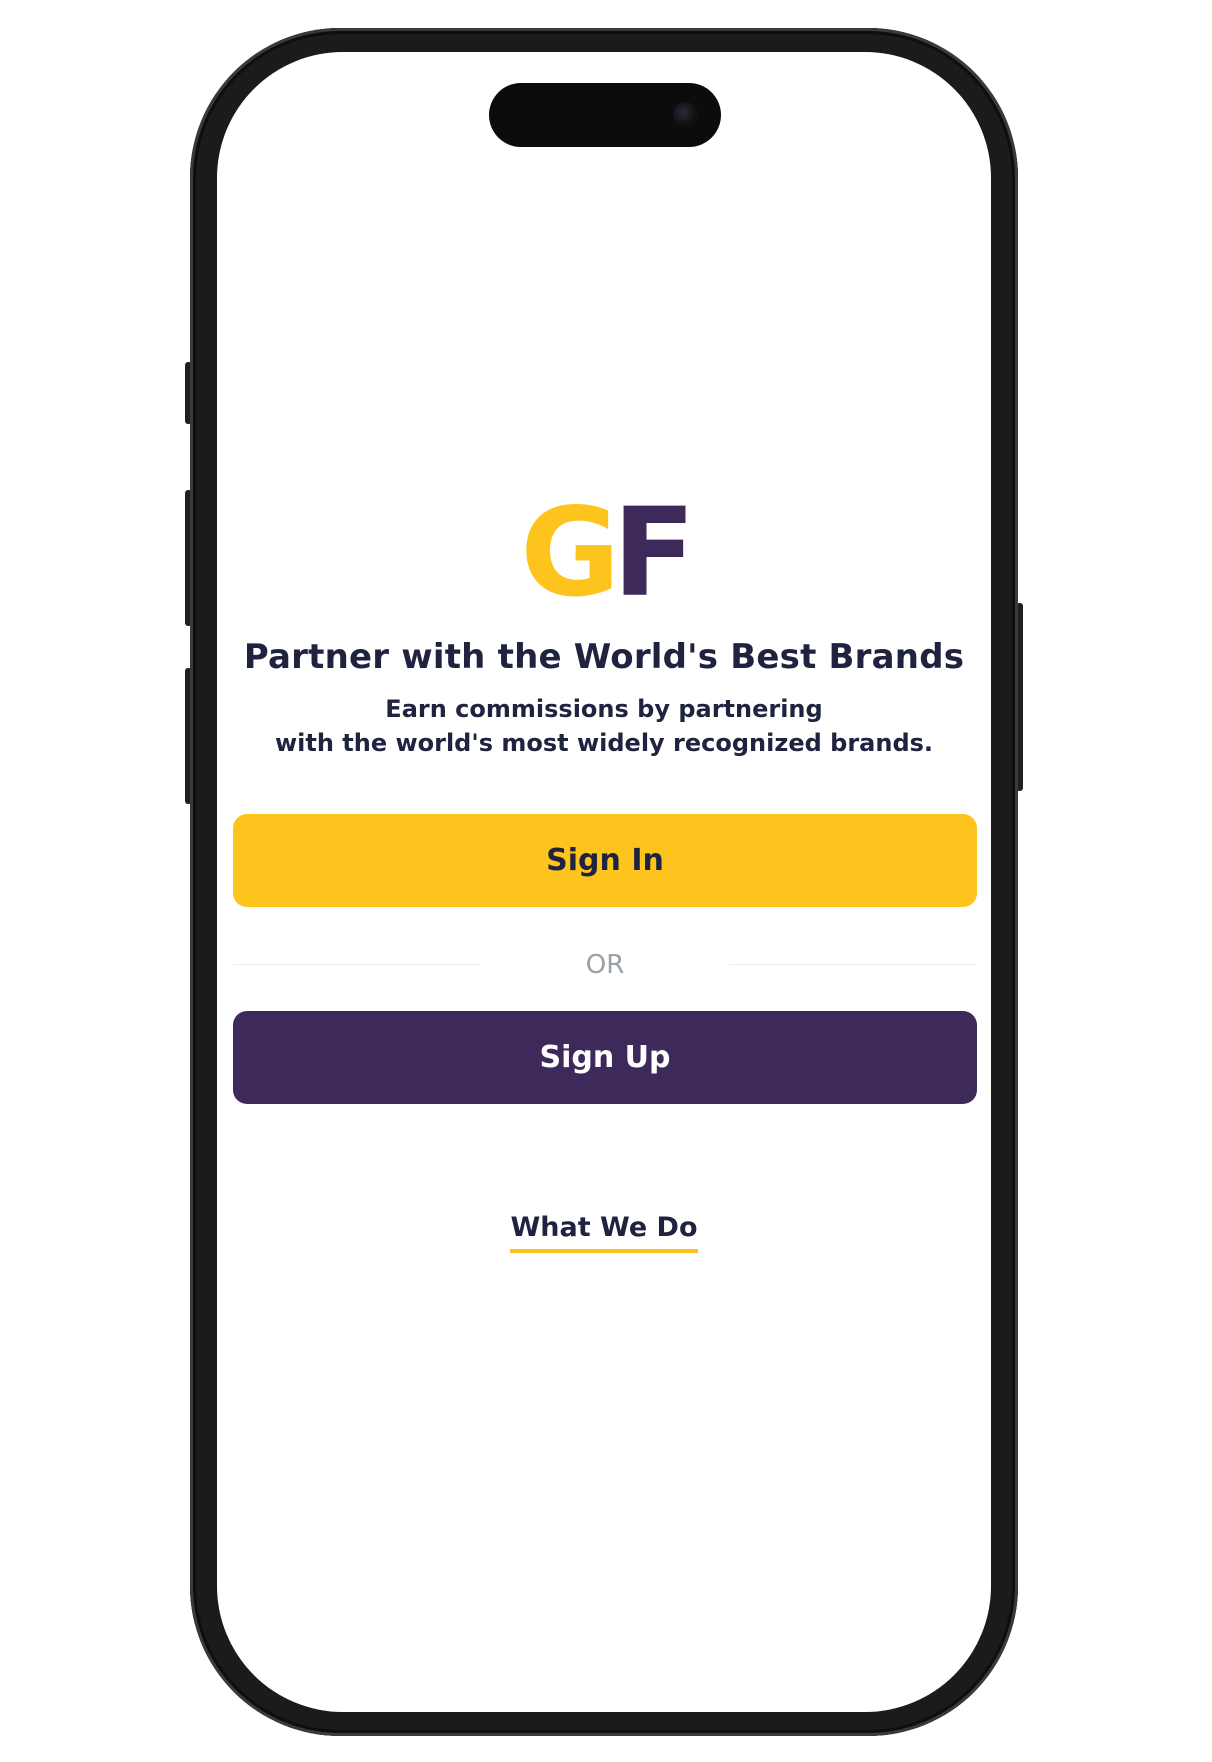 This screenshot has width=1212, height=1762. Describe the element at coordinates (853, 964) in the screenshot. I see `divider-line-right` at that location.